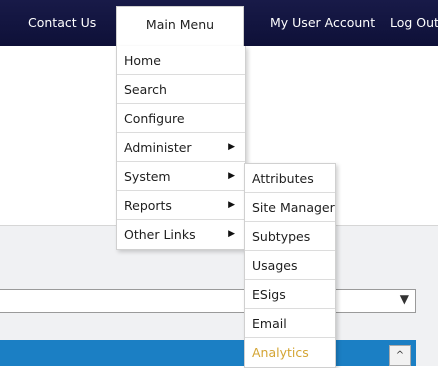 The width and height of the screenshot is (438, 368). I want to click on submenu-item-esigs: ESigs, so click(290, 294).